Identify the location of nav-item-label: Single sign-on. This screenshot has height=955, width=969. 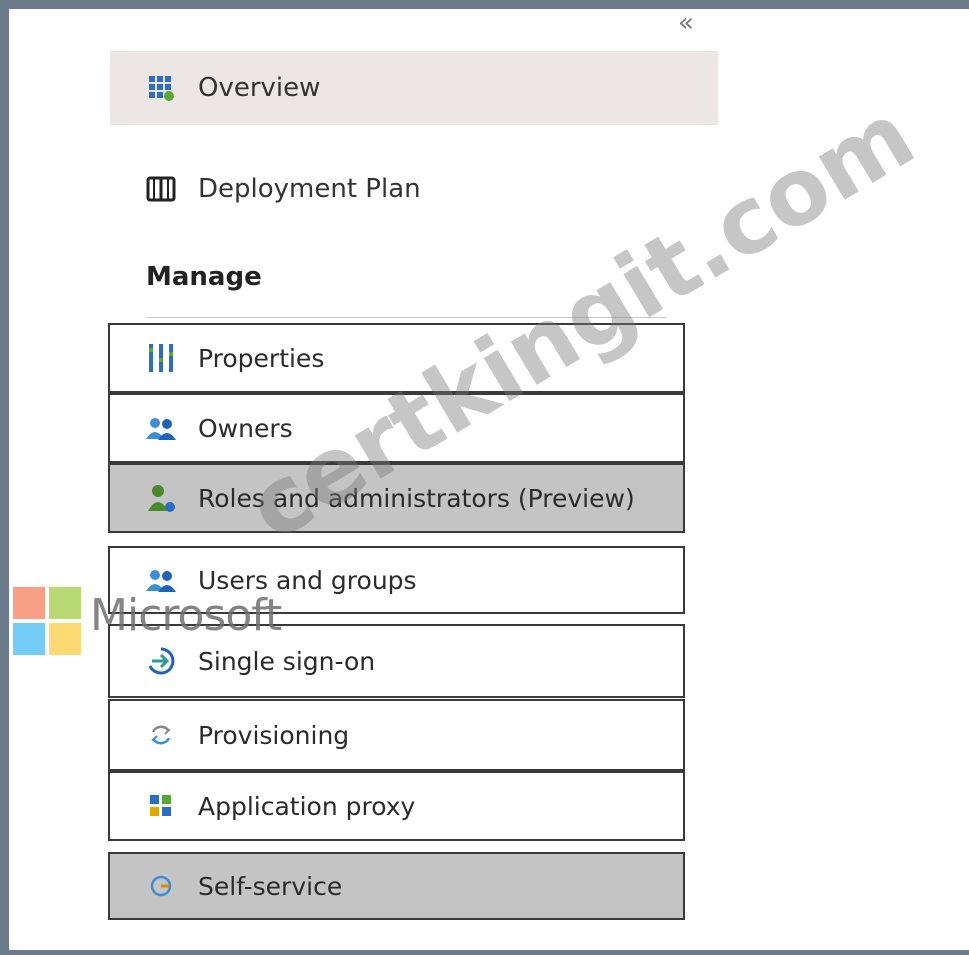
(287, 661).